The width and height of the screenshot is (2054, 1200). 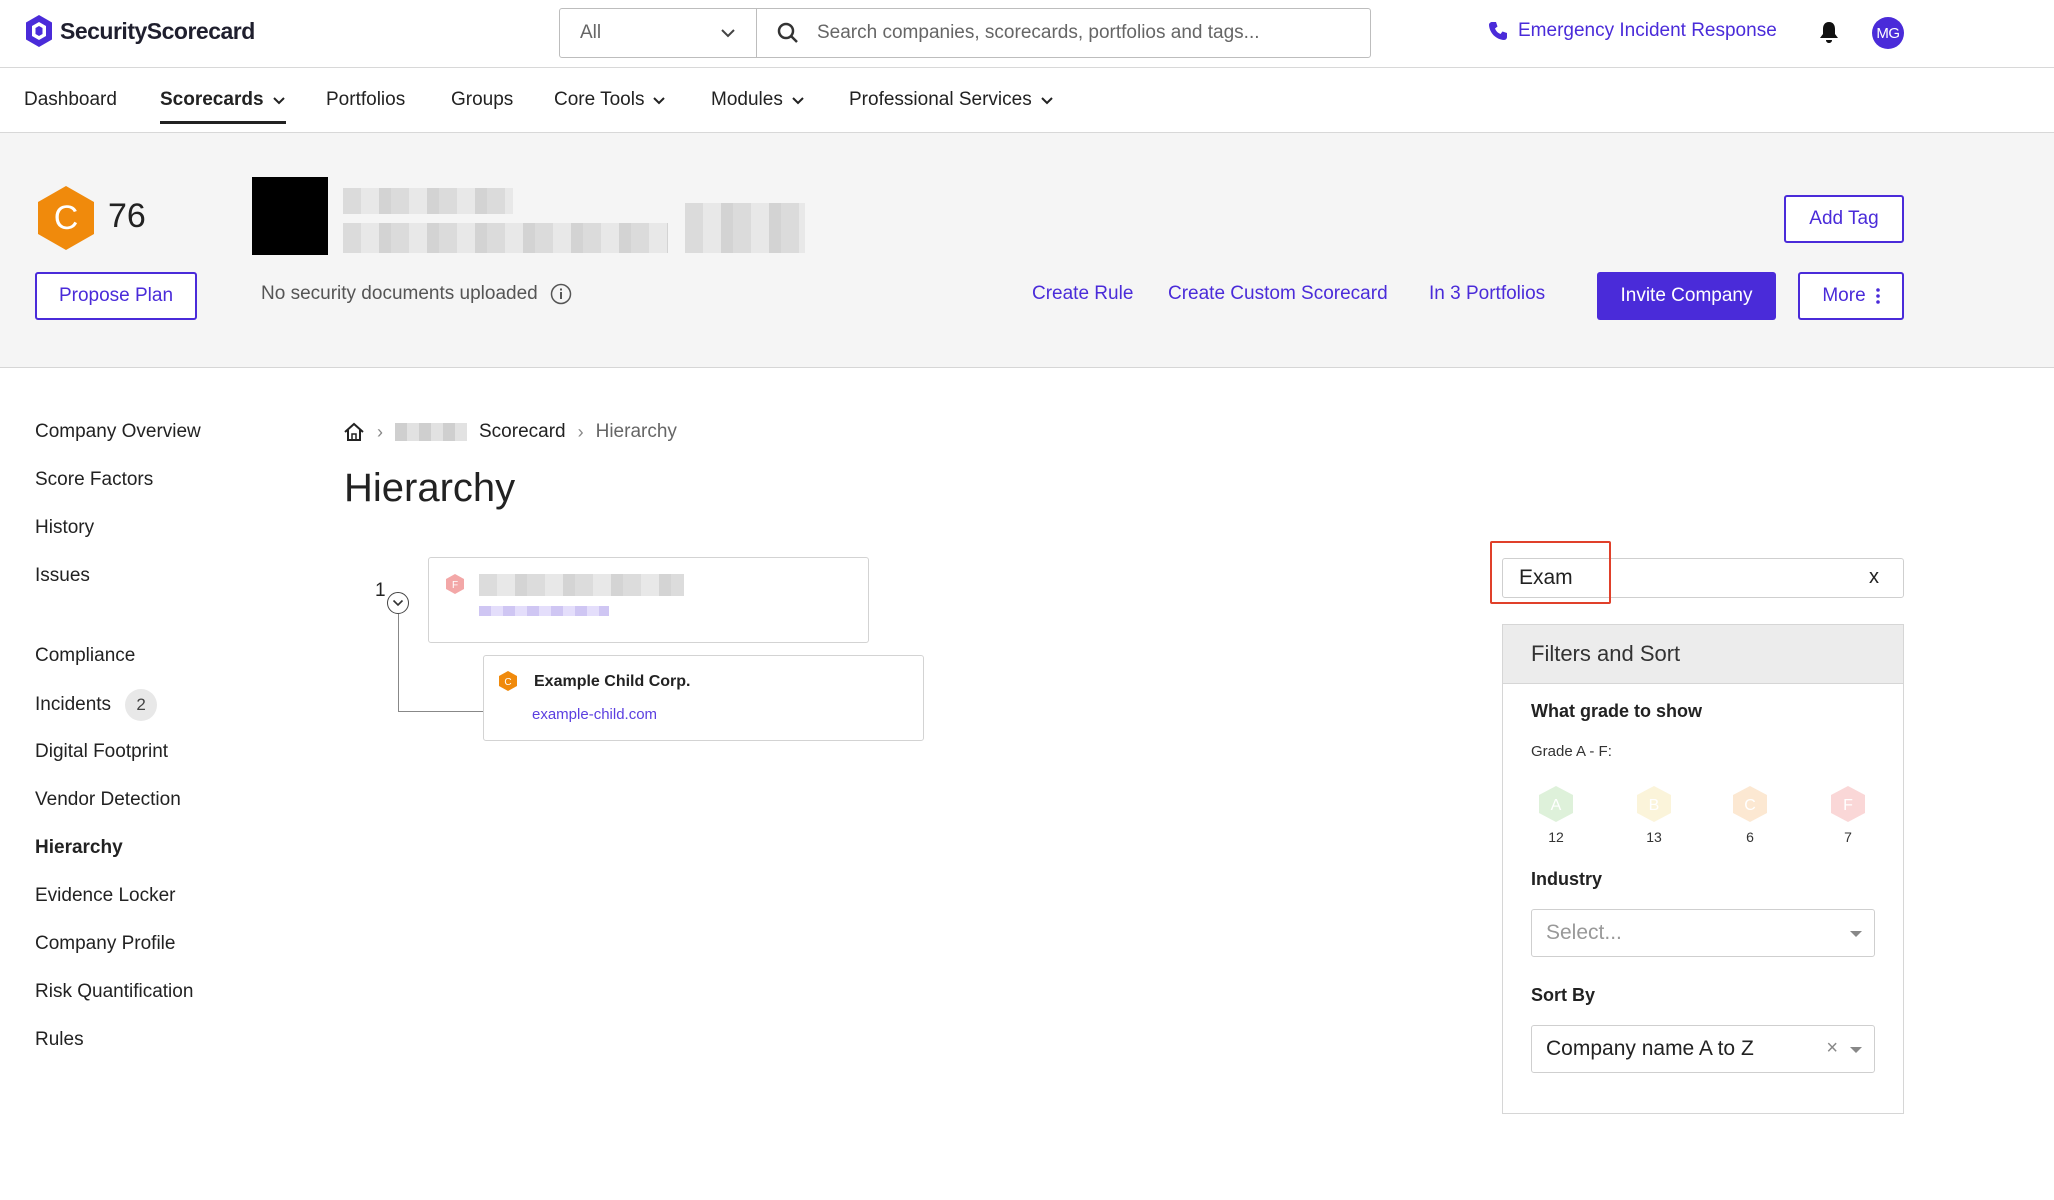 I want to click on grade-hexagon-icon: C, so click(x=66, y=218).